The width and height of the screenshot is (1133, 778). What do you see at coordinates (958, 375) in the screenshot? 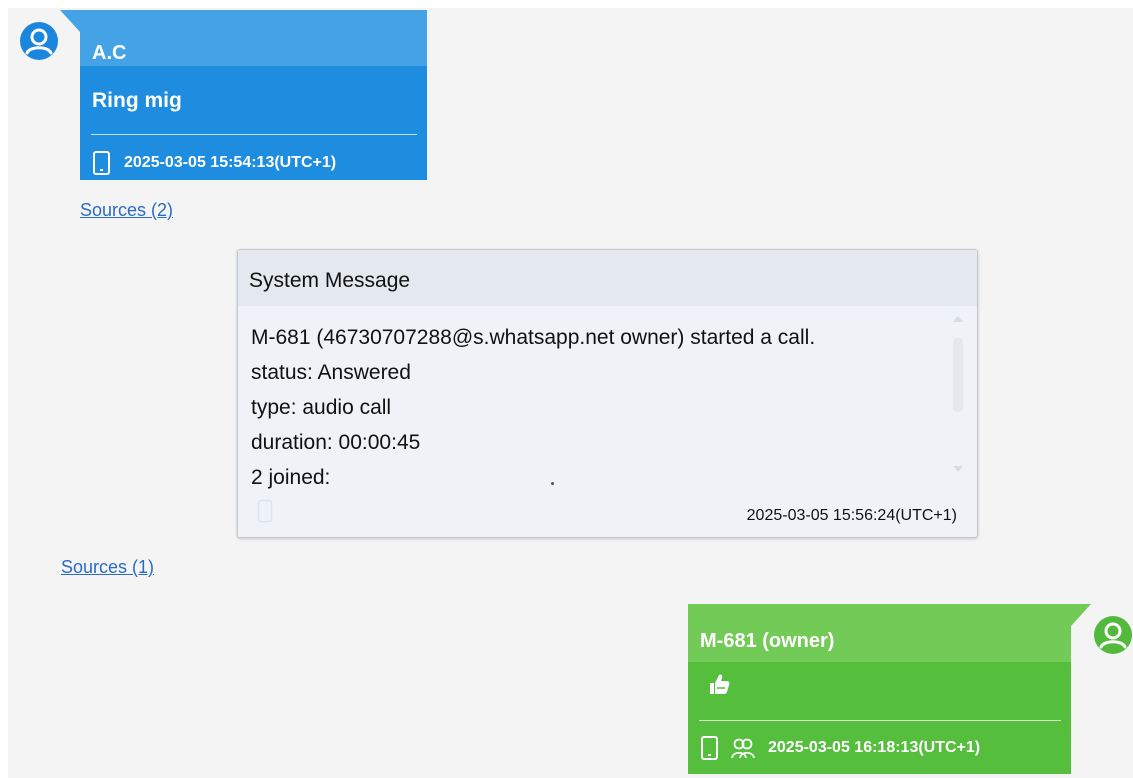
I see `scroll-thumb` at bounding box center [958, 375].